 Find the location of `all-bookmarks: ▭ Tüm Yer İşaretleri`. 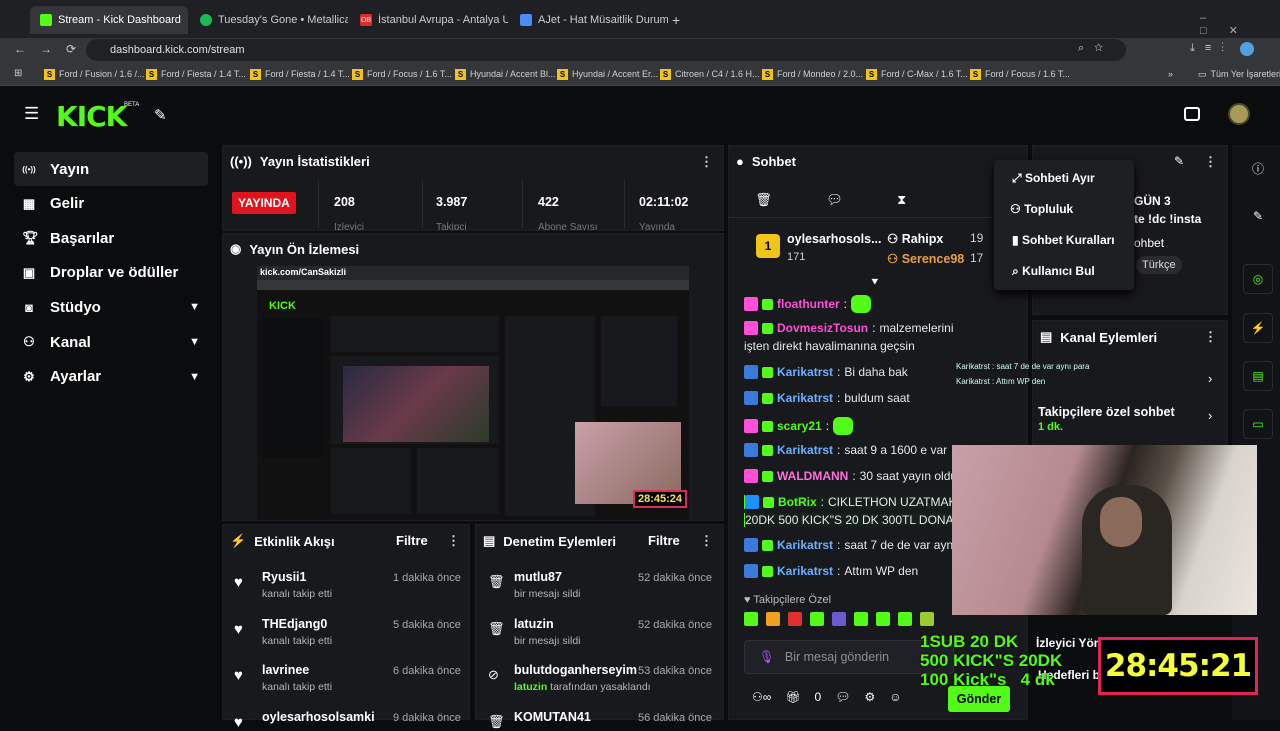

all-bookmarks: ▭ Tüm Yer İşaretleri is located at coordinates (1239, 74).